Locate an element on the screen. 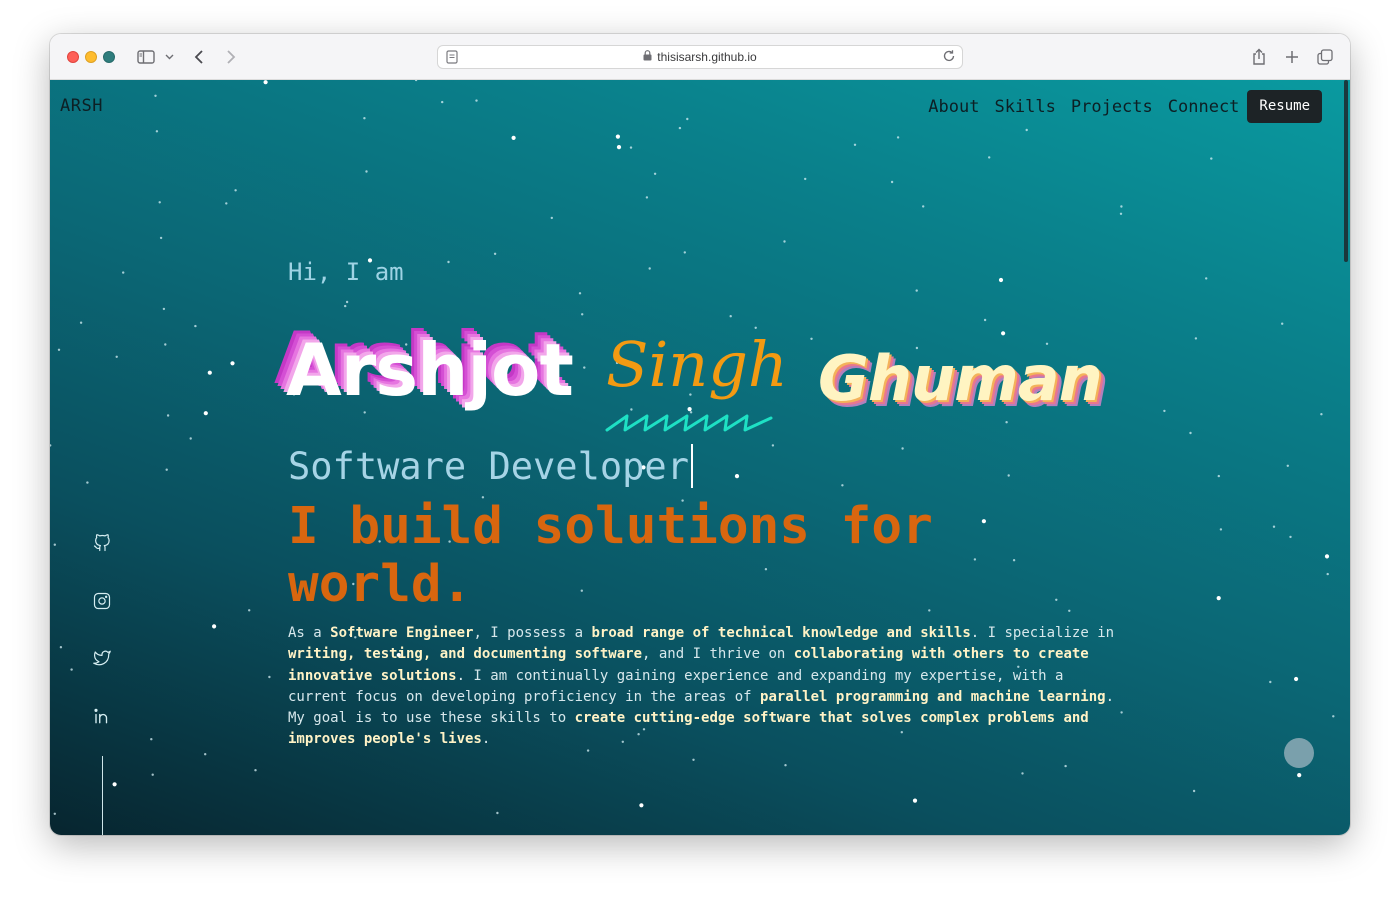 The height and width of the screenshot is (901, 1400). browser-toolbar: thisisarsh.github.io is located at coordinates (700, 57).